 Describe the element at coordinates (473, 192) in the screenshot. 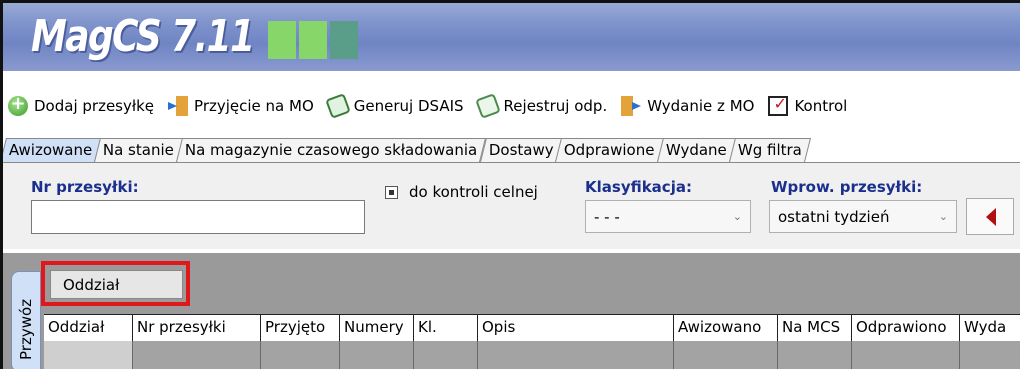

I see `customs-control-label: do kontroli celnej` at that location.